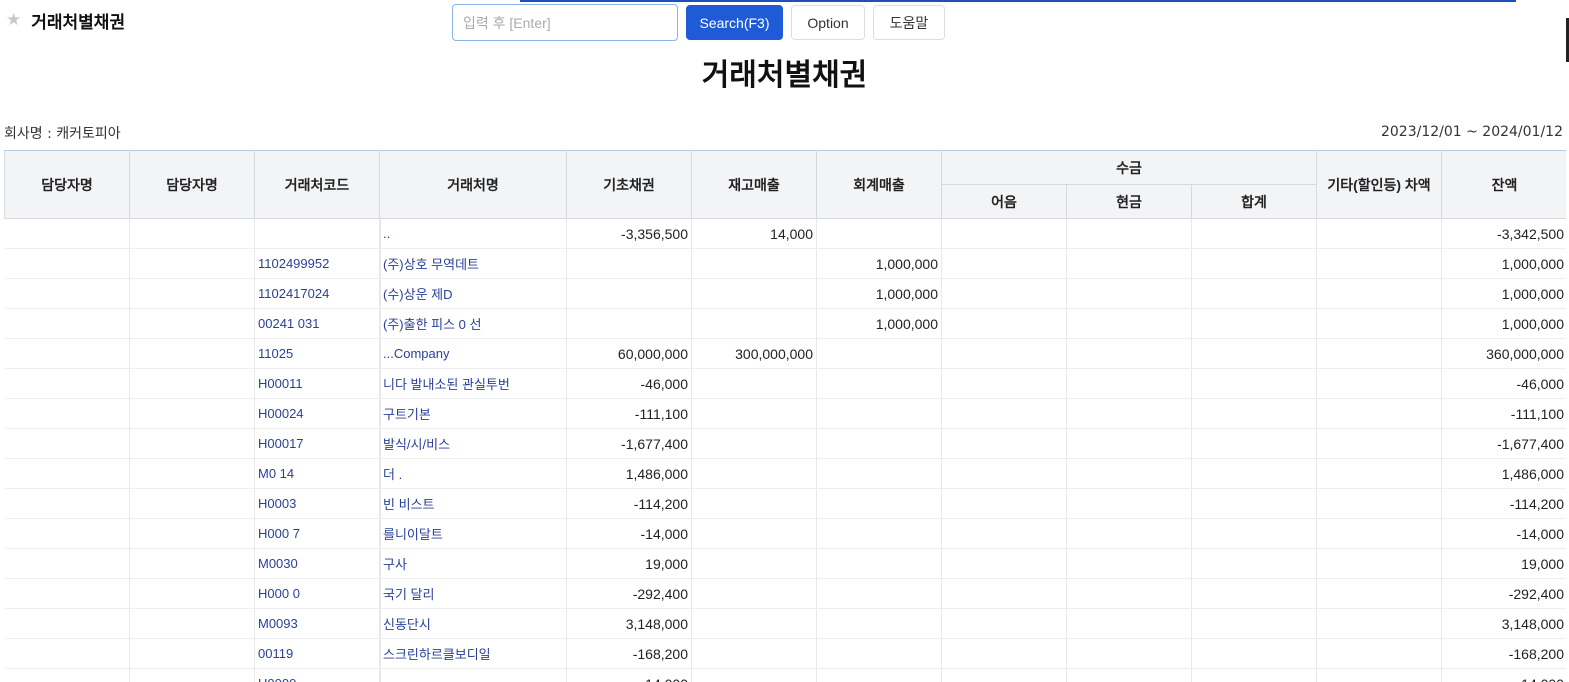 The height and width of the screenshot is (682, 1569). I want to click on cell-opening, so click(629, 263).